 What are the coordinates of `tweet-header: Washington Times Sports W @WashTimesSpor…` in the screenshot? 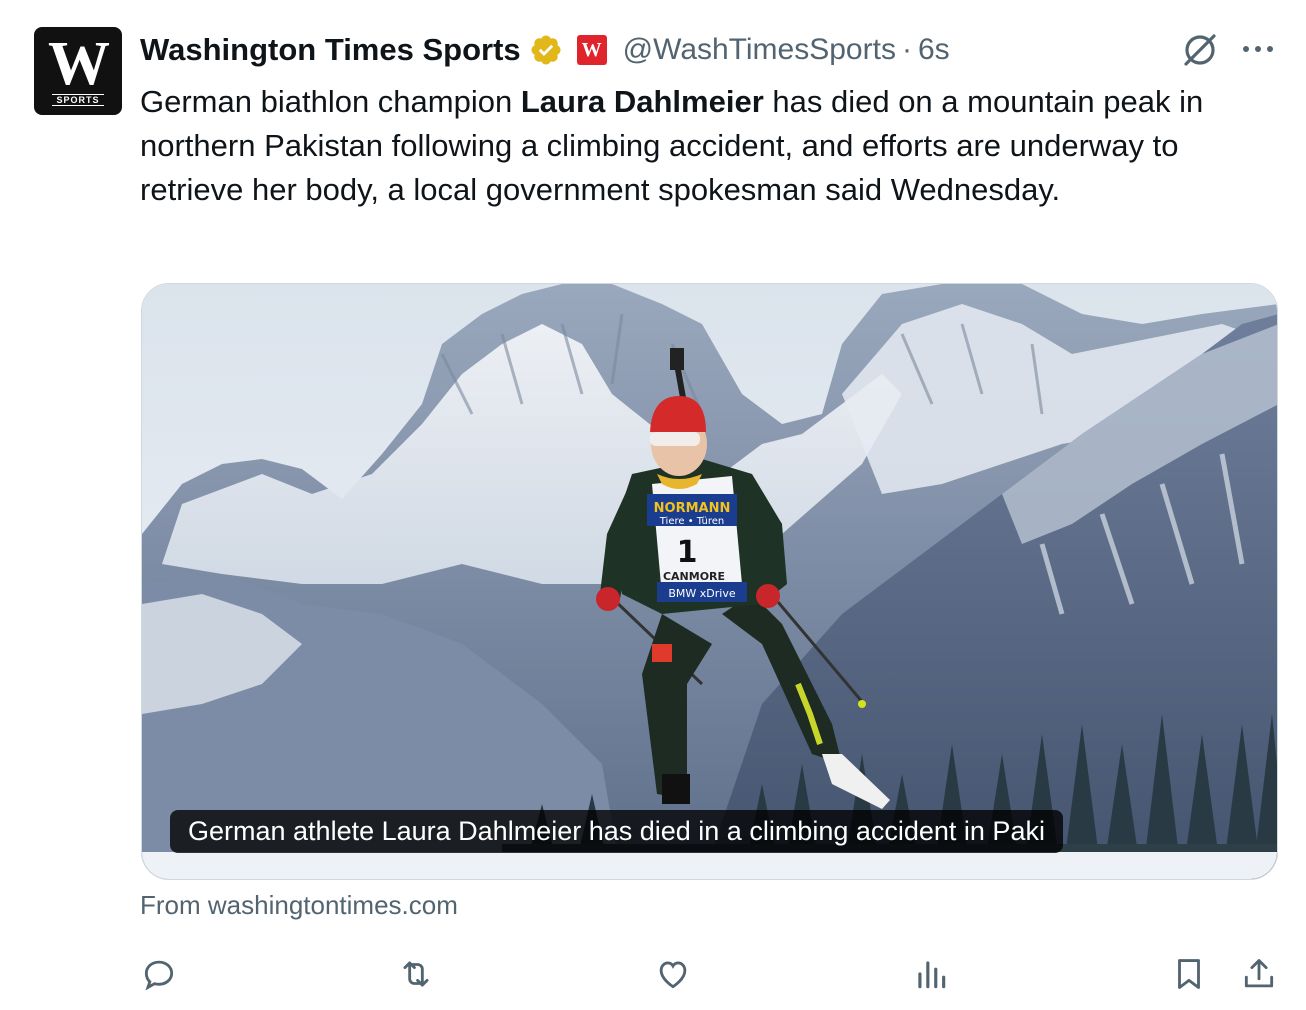 It's located at (545, 50).